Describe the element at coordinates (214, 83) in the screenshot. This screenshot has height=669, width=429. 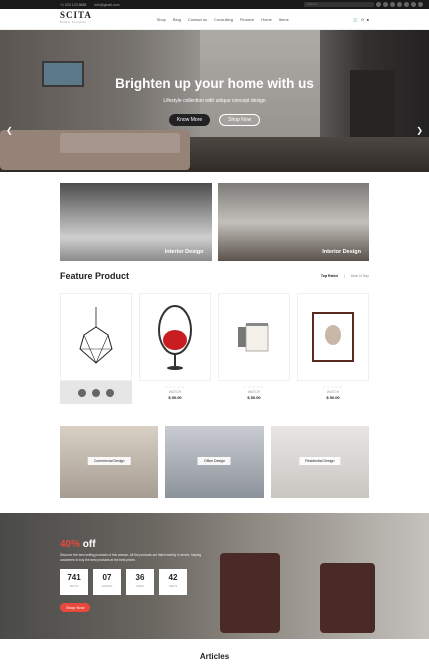
I see `hero-title: Brighten up your home with us` at that location.